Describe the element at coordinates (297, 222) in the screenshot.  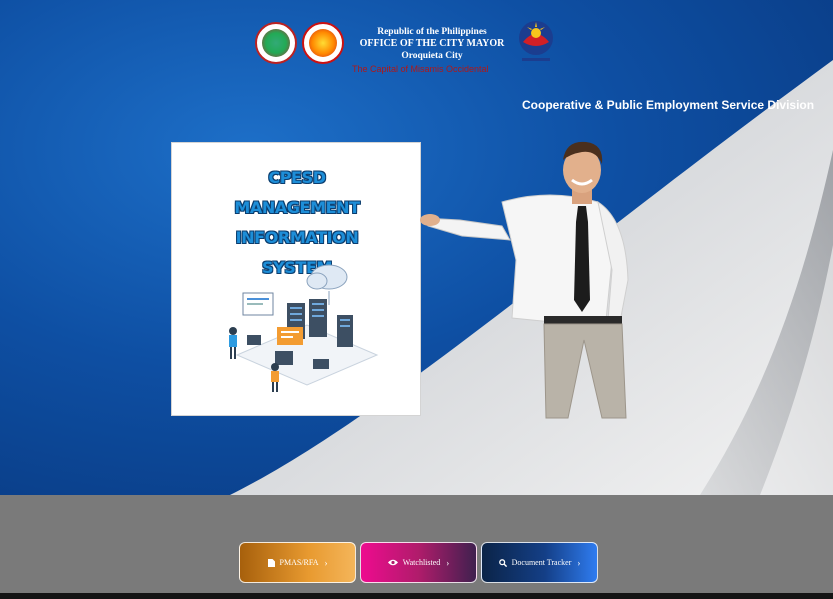
I see `card-title-line-2: MANAGEMENT INFORMATION` at that location.